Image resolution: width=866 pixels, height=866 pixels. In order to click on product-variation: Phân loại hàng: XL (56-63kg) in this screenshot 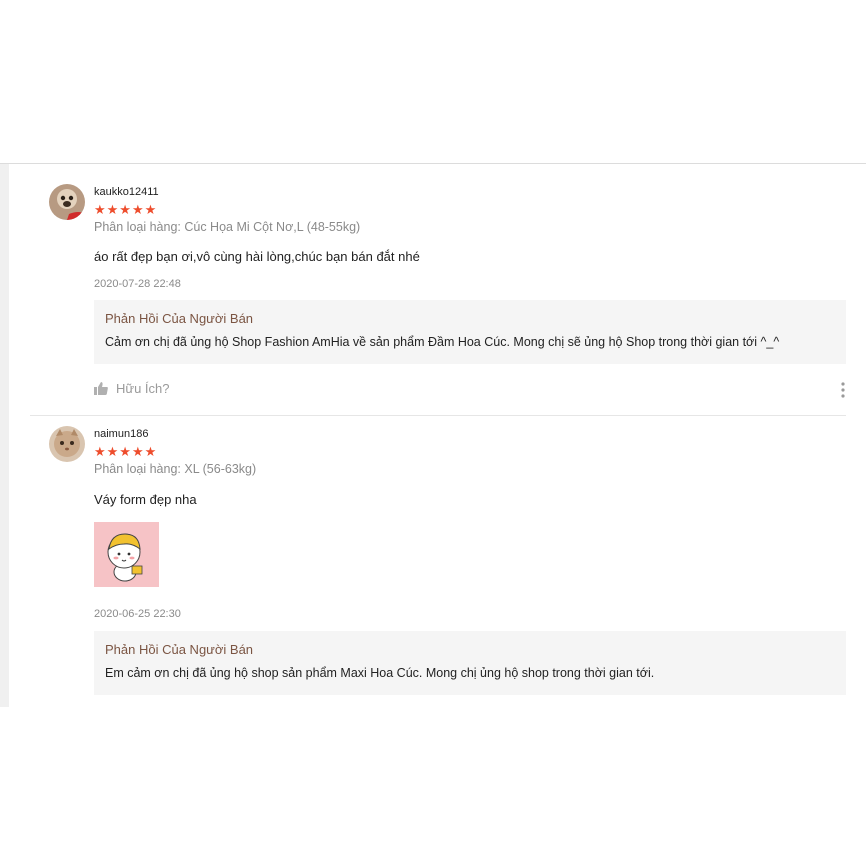, I will do `click(175, 469)`.